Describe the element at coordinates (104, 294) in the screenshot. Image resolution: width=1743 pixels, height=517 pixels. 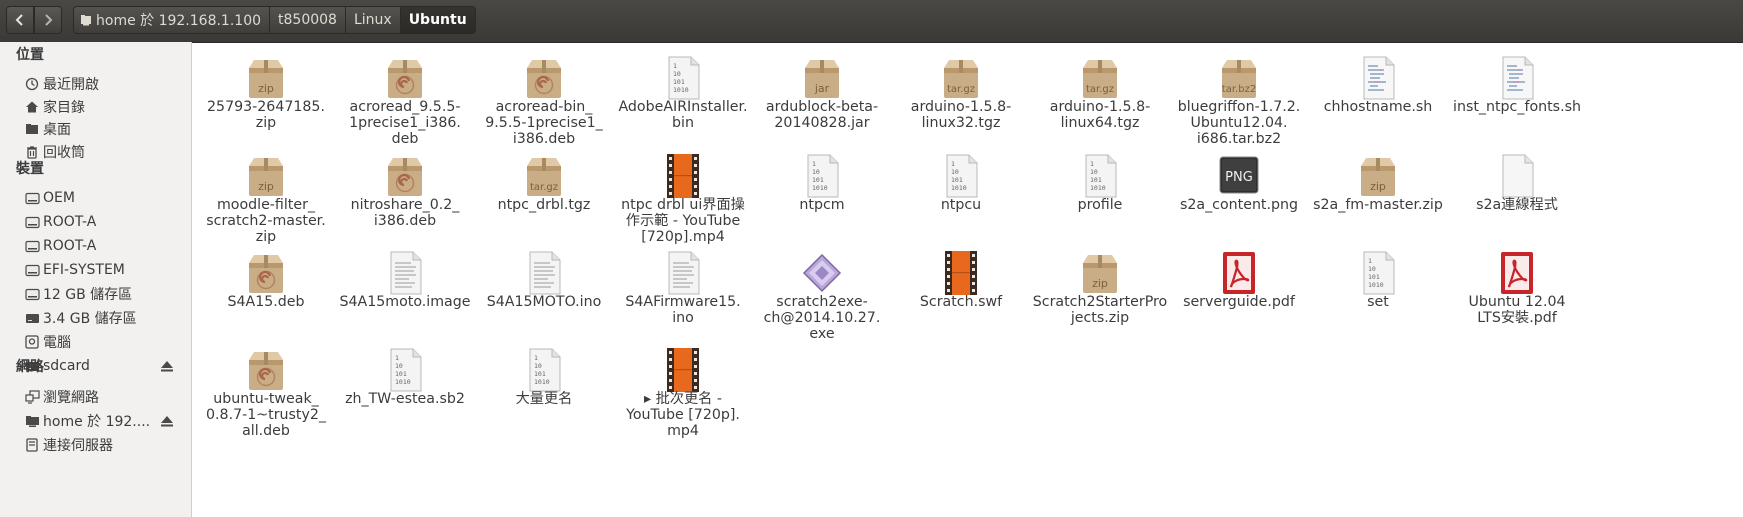
I see `sidebar-item: 12 GB 儲存區` at that location.